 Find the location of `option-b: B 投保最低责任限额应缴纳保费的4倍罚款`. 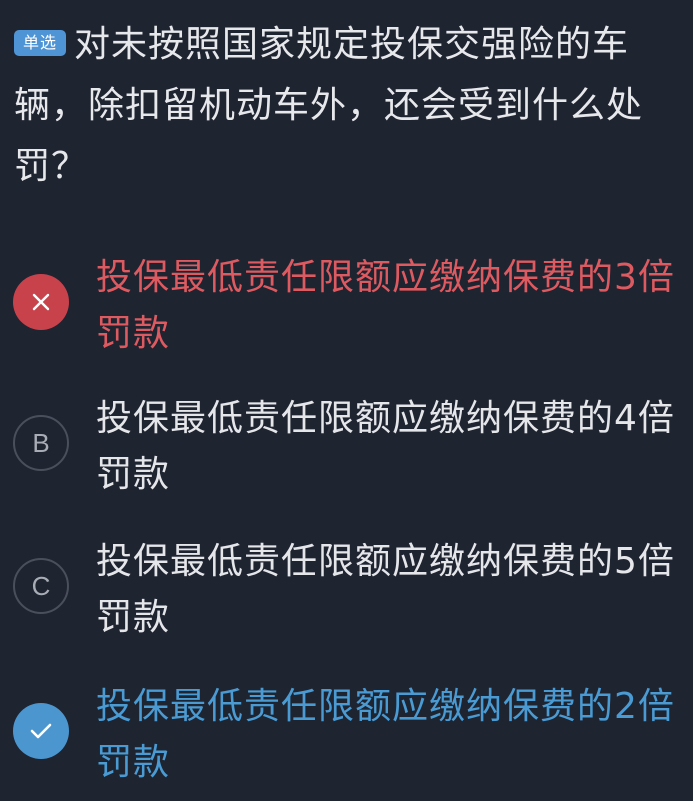

option-b: B 投保最低责任限额应缴纳保费的4倍罚款 is located at coordinates (346, 443).